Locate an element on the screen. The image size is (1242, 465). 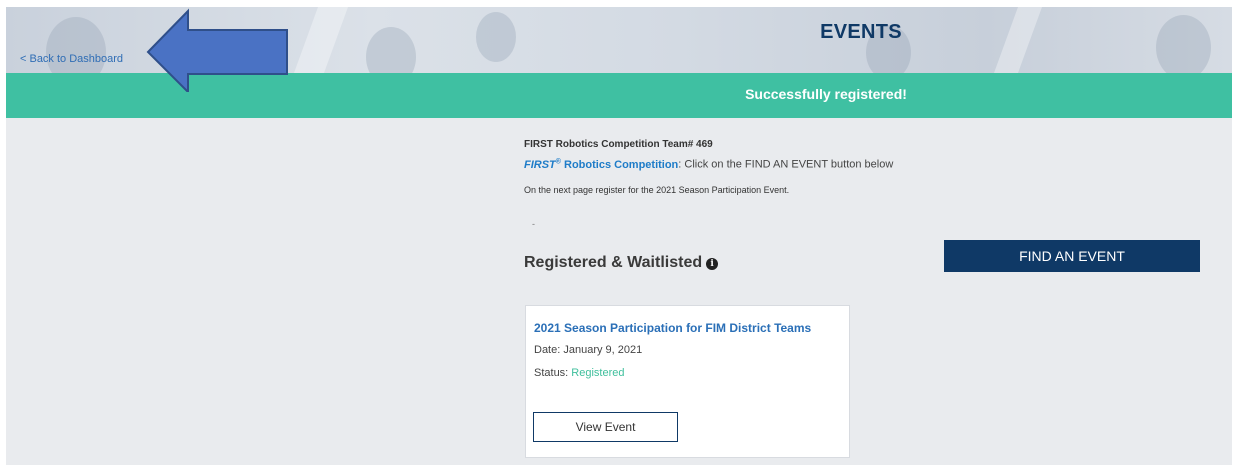
event-status: Status: Registered is located at coordinates (579, 373).